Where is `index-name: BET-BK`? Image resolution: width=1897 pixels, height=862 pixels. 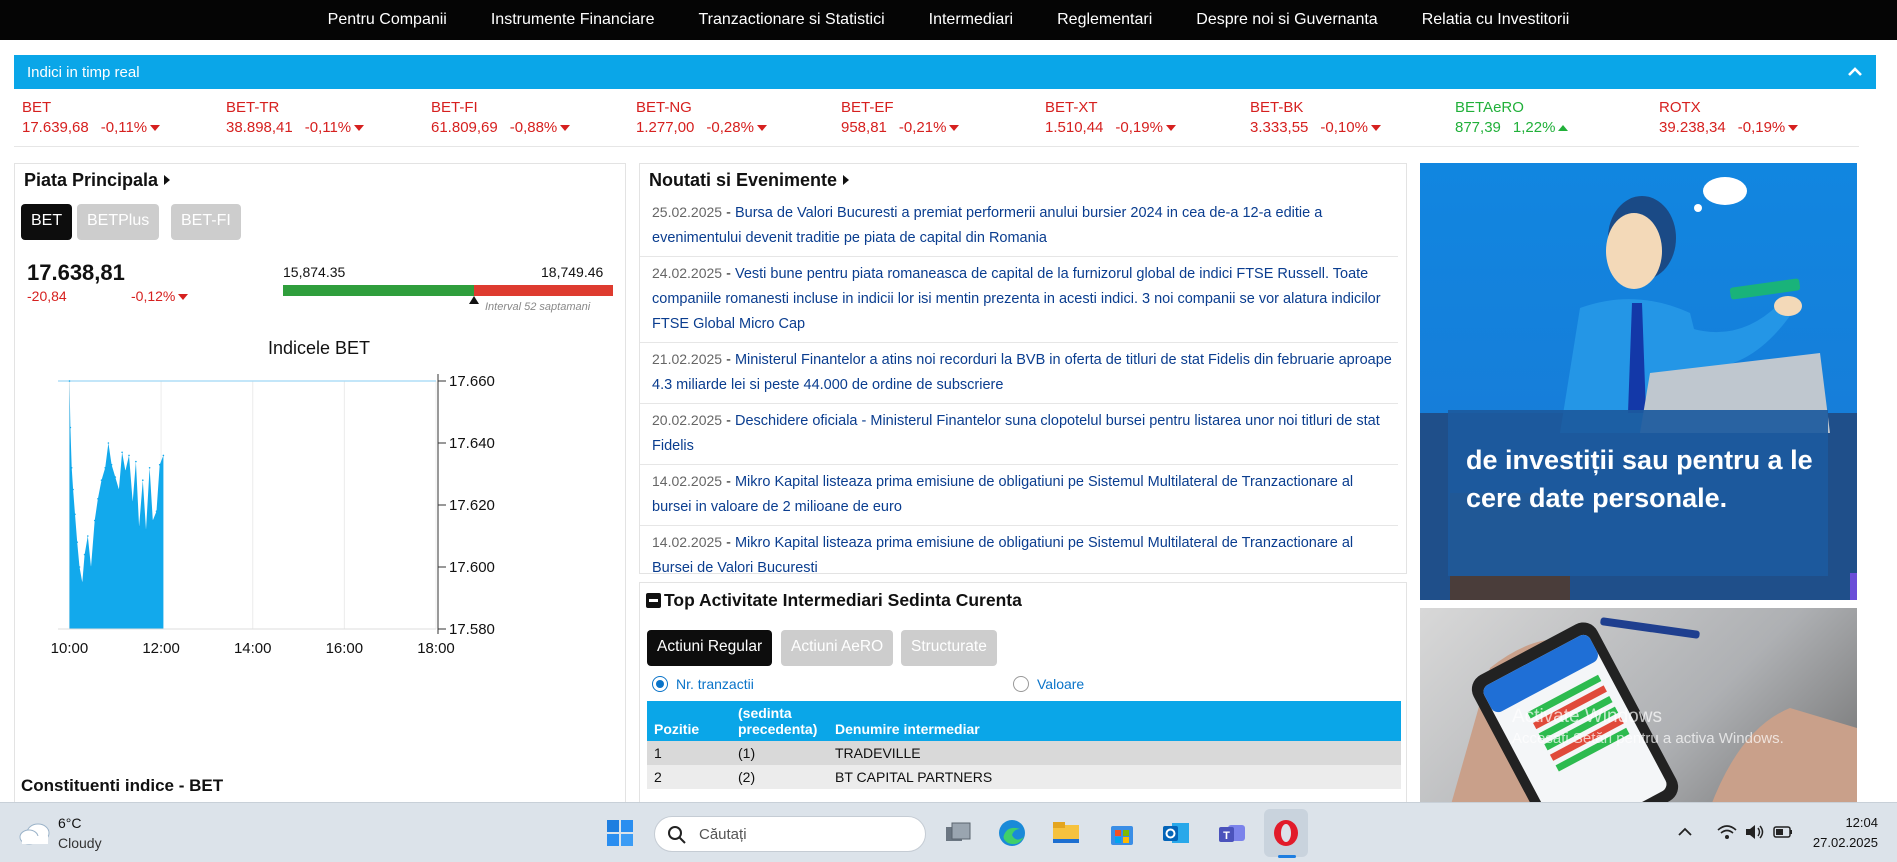 index-name: BET-BK is located at coordinates (1277, 107).